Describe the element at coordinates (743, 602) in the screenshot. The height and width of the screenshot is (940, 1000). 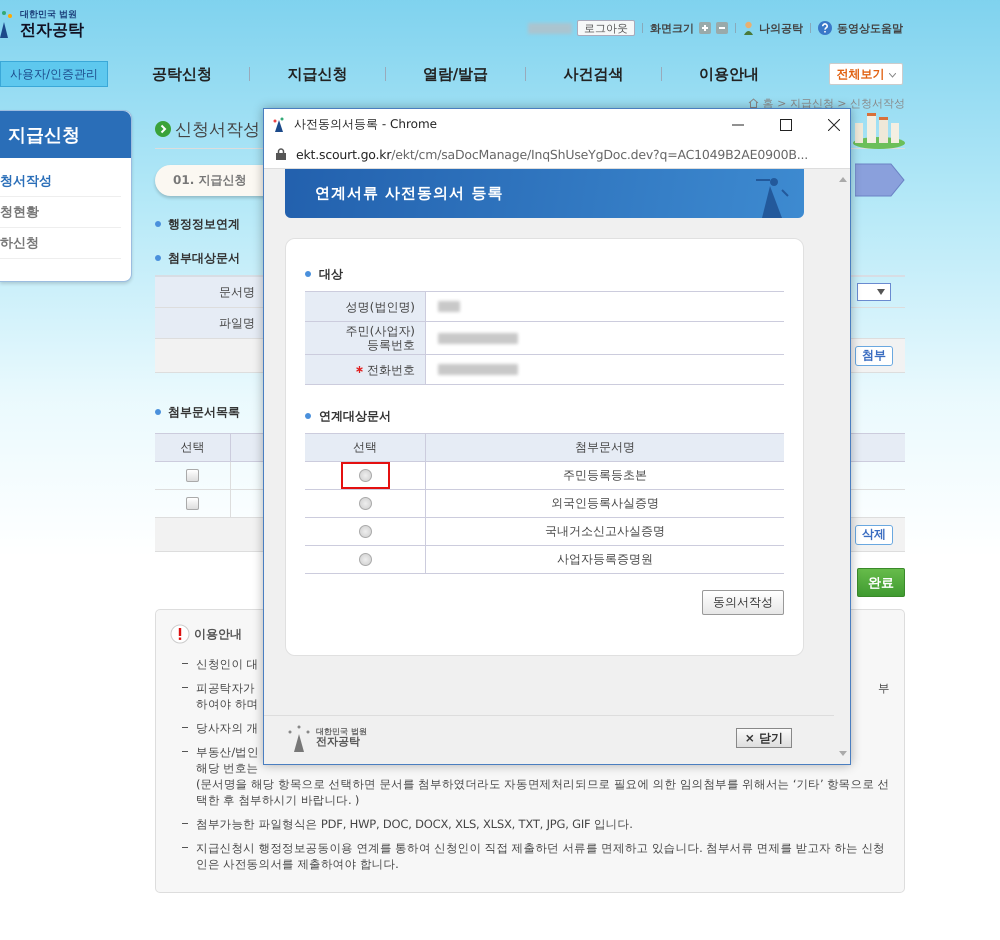
I see `write-consent-button: 동의서작성` at that location.